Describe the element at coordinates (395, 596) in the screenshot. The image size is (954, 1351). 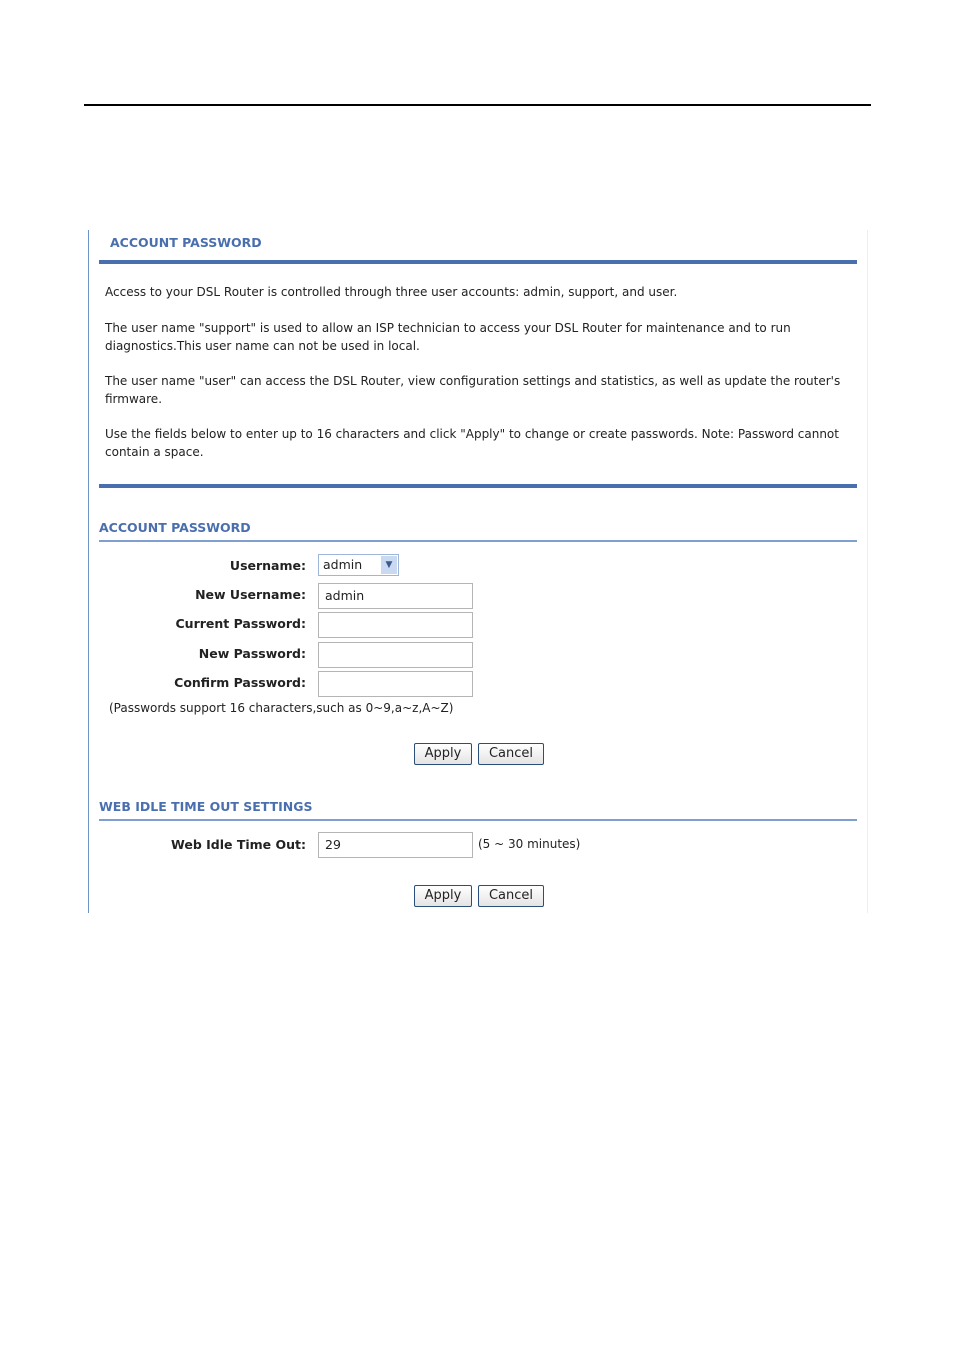
I see `new-username-input: admin` at that location.